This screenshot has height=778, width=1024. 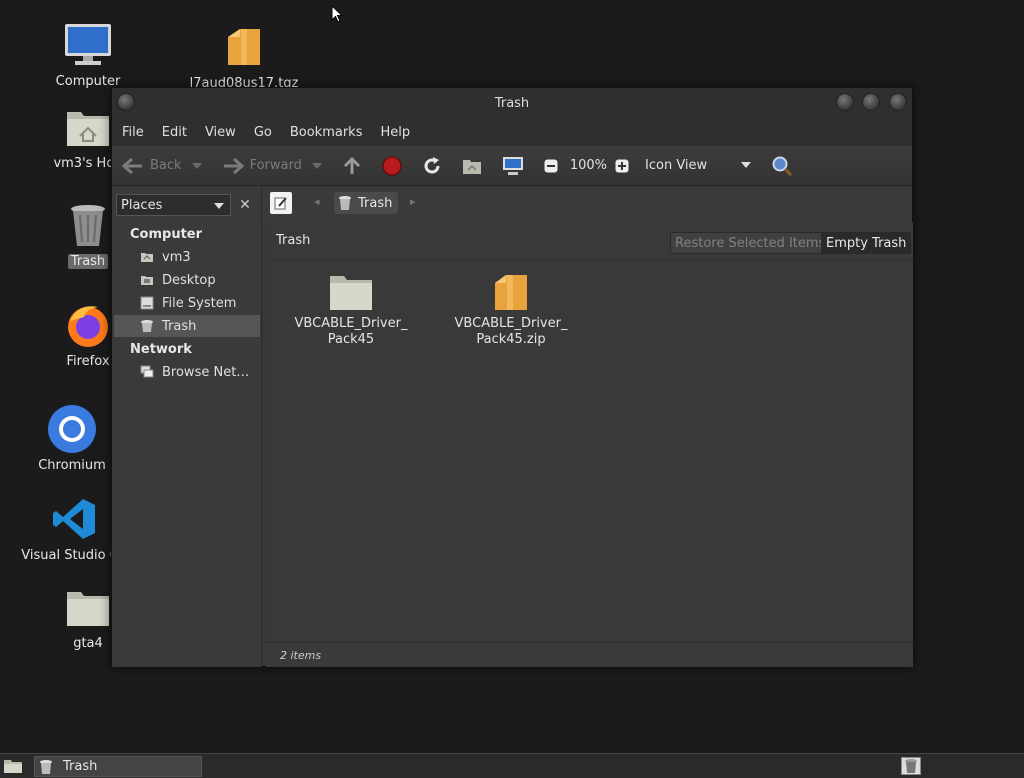 What do you see at coordinates (142, 205) in the screenshot?
I see `sidebar-selector-label: Places` at bounding box center [142, 205].